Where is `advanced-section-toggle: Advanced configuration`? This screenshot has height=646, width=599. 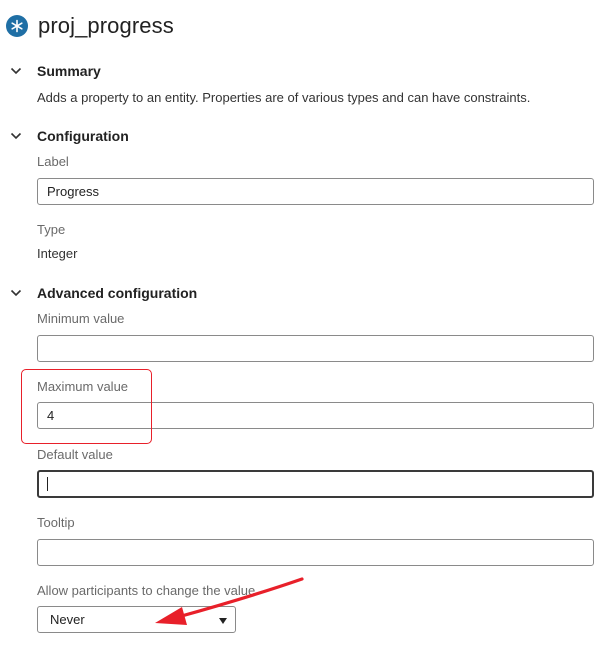 advanced-section-toggle: Advanced configuration is located at coordinates (102, 293).